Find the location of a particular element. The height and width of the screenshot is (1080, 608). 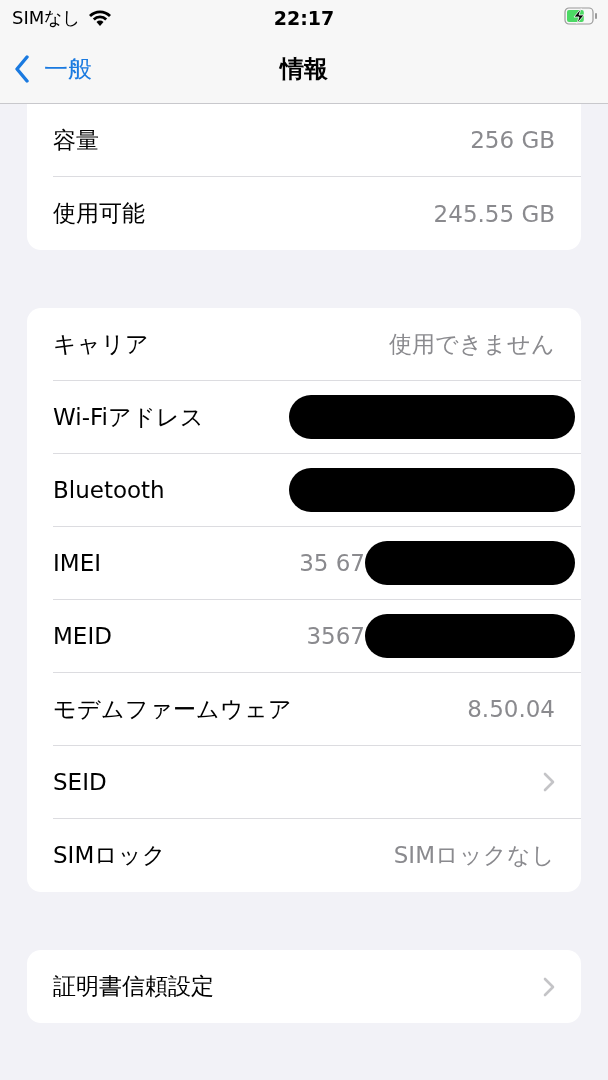

row-value: 35 67 is located at coordinates (332, 563).